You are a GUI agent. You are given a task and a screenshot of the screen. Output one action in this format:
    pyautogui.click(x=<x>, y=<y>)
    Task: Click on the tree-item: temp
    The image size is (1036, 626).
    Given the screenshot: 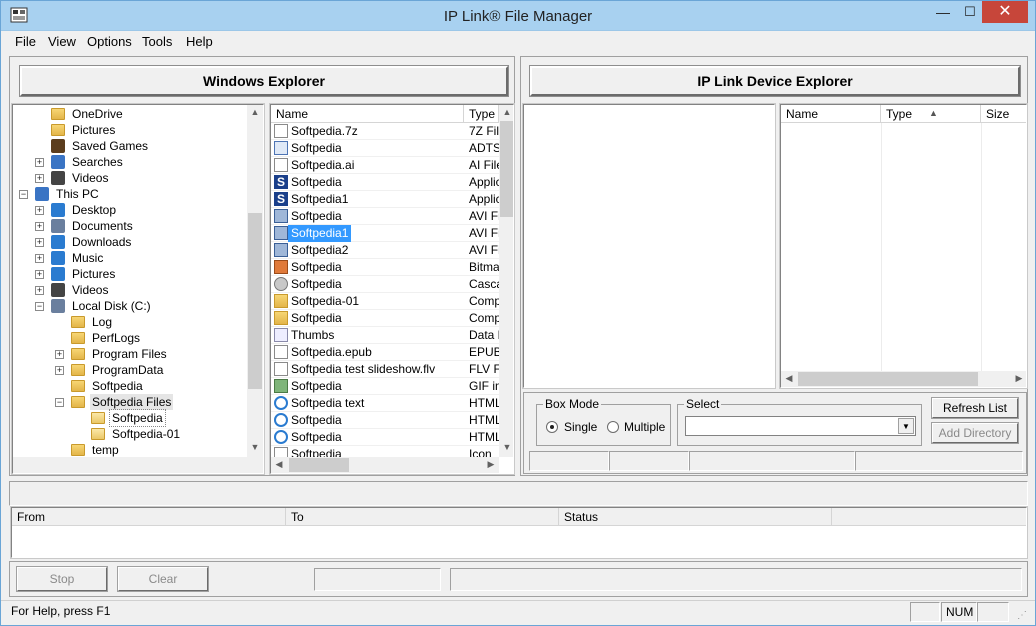 What is the action you would take?
    pyautogui.click(x=130, y=450)
    